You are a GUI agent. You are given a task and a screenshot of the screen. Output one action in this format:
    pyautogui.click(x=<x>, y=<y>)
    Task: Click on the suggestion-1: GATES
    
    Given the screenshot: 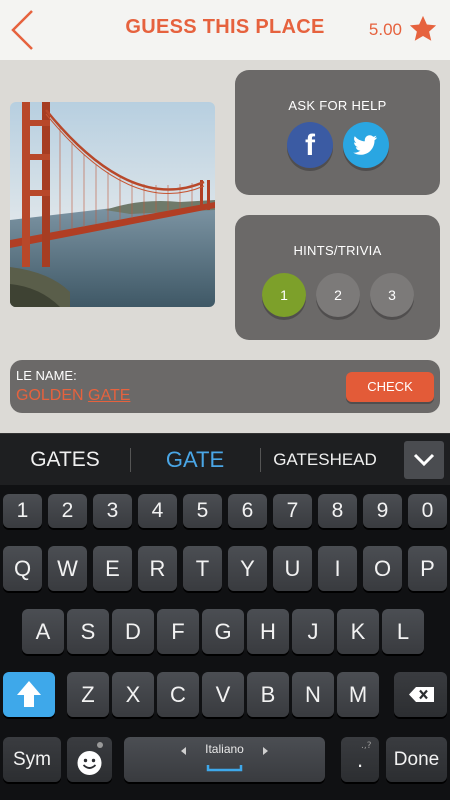 What is the action you would take?
    pyautogui.click(x=65, y=460)
    